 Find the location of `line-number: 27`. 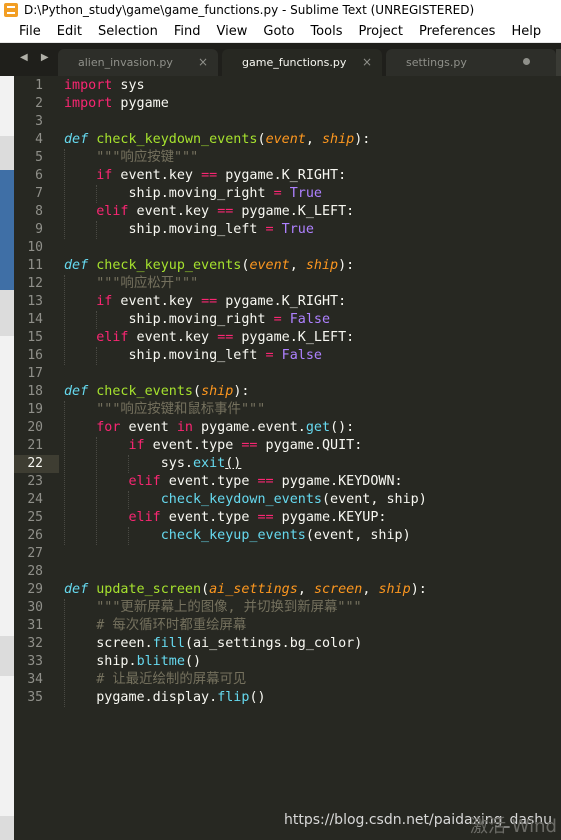

line-number: 27 is located at coordinates (35, 553).